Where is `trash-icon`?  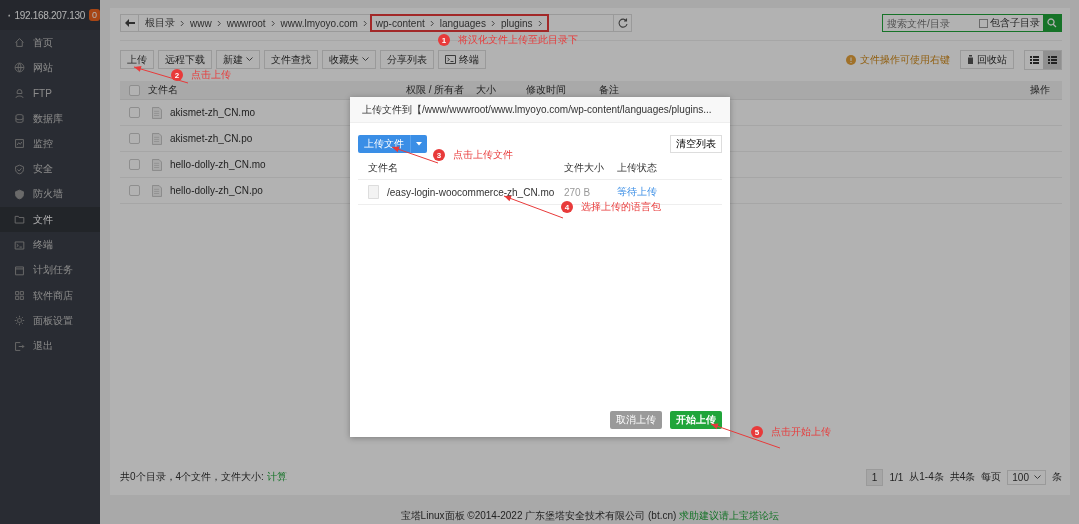
trash-icon is located at coordinates (970, 59).